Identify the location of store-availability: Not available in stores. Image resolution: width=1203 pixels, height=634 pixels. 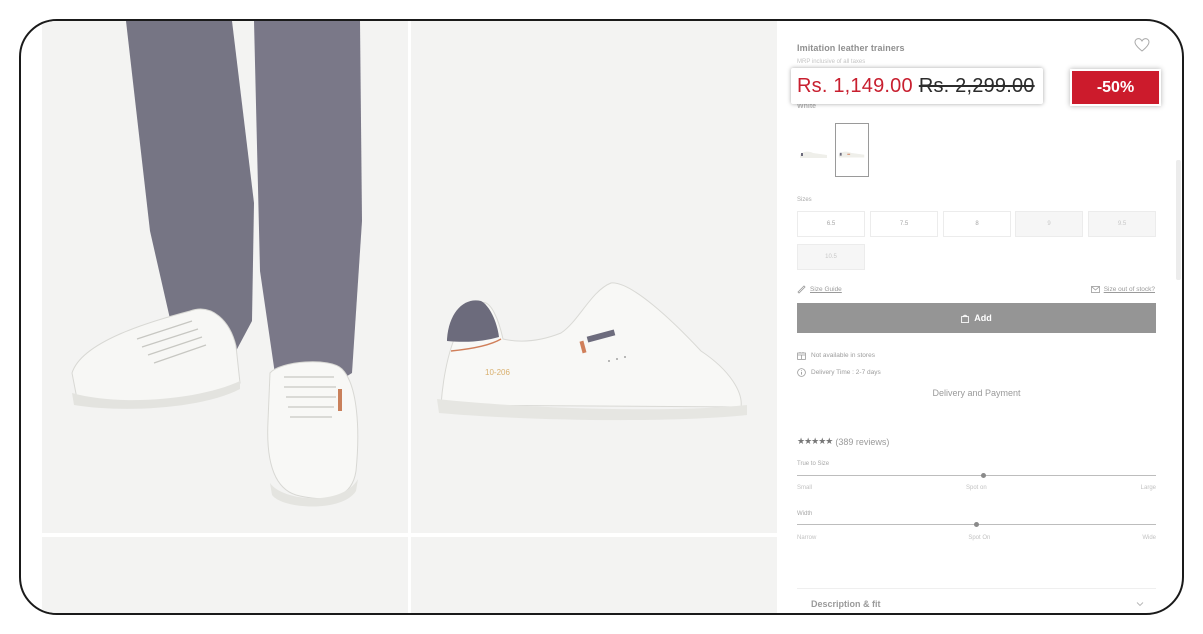
(836, 355).